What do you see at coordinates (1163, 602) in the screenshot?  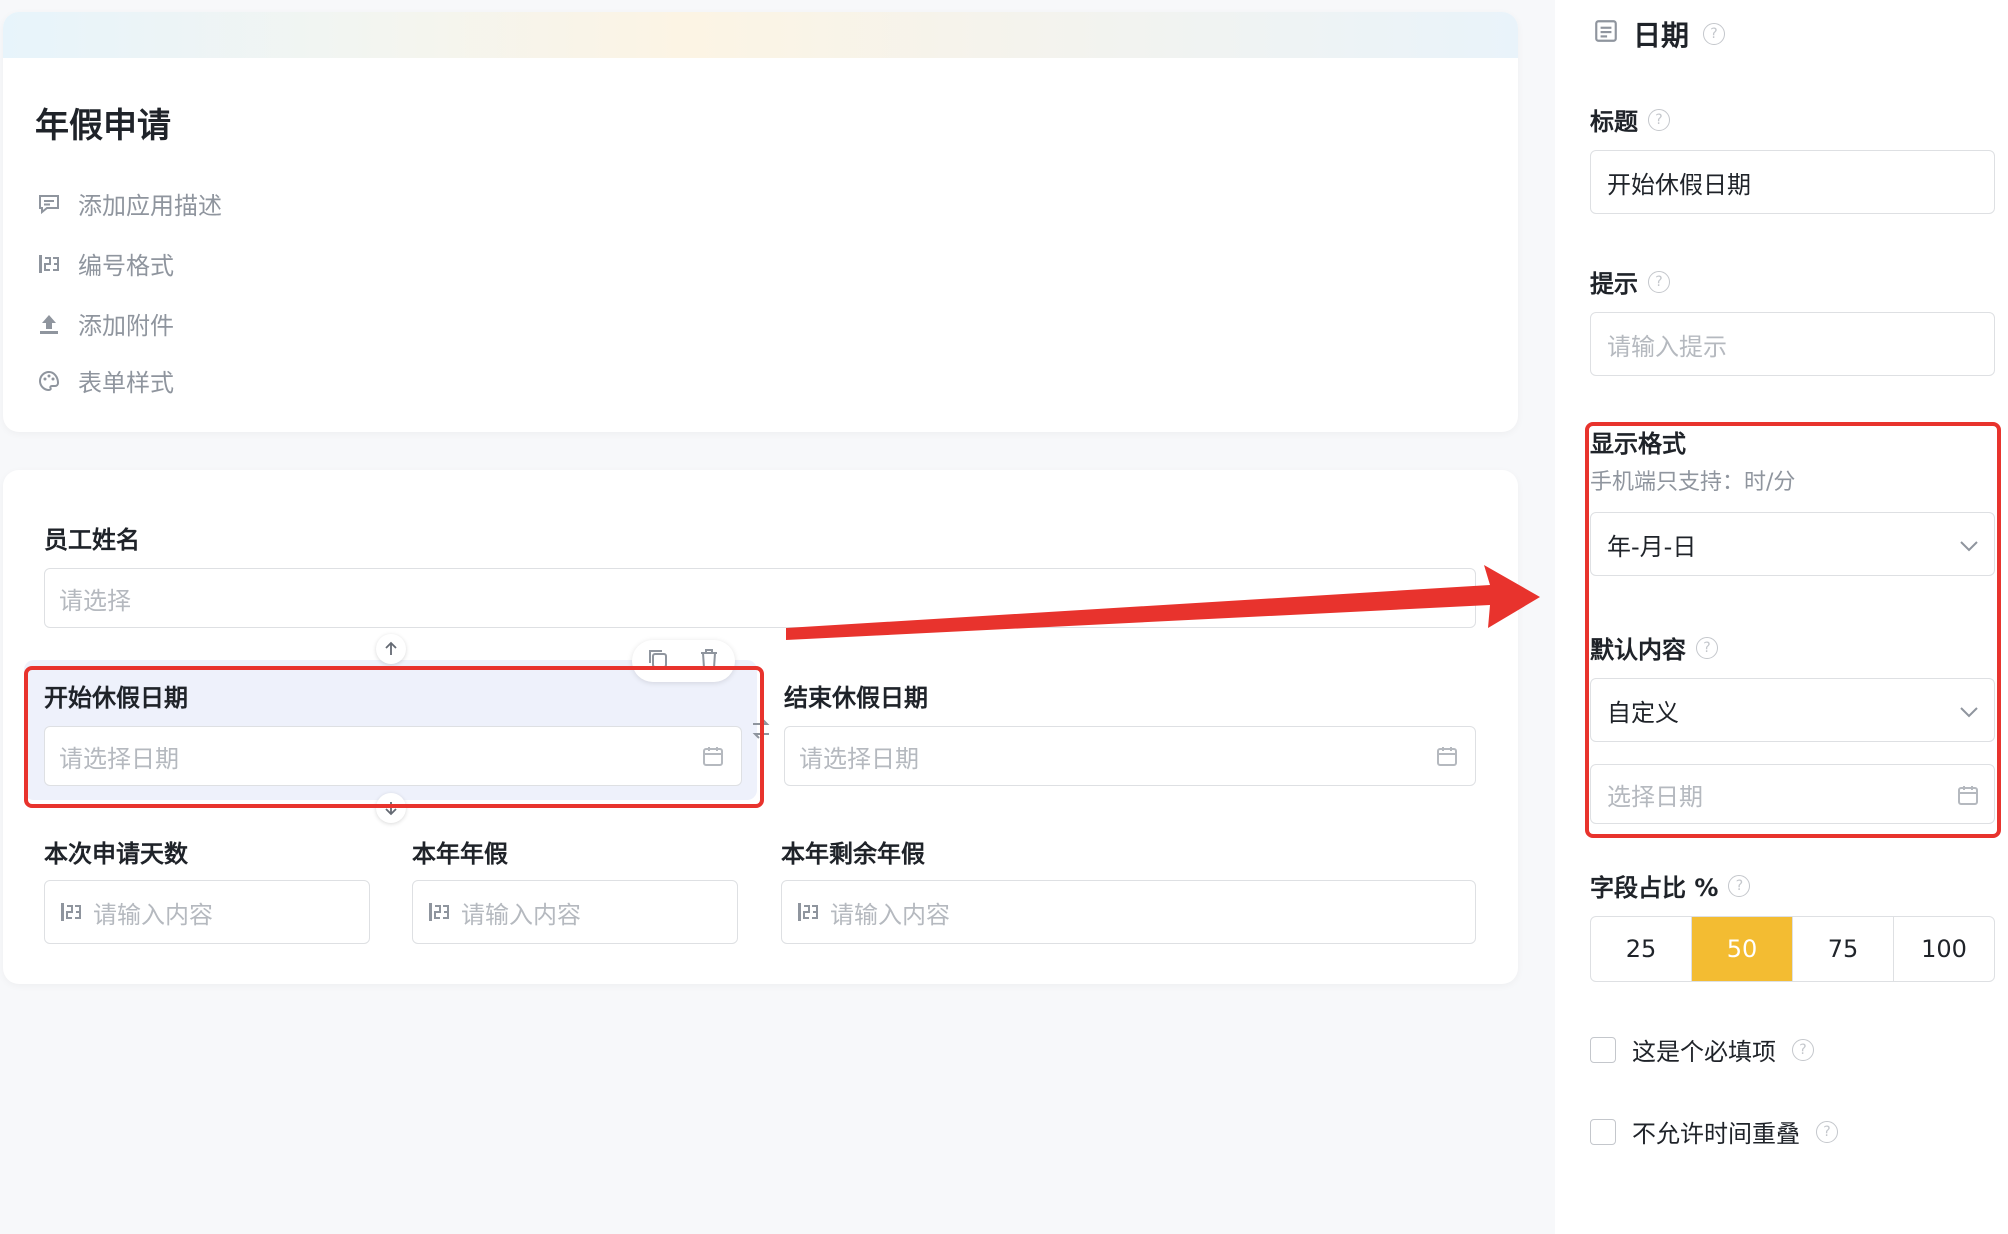 I see `annotation-arrow` at bounding box center [1163, 602].